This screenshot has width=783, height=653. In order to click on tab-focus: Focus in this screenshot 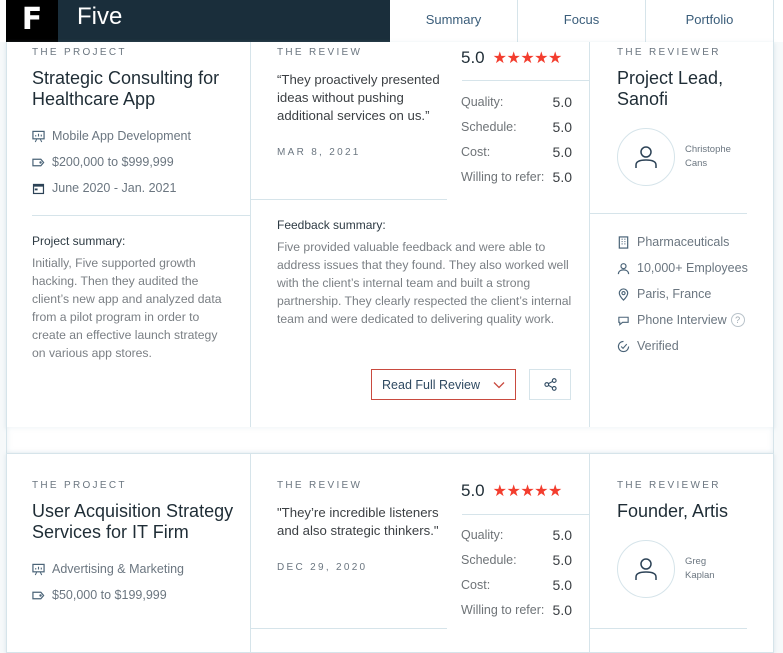, I will do `click(581, 21)`.